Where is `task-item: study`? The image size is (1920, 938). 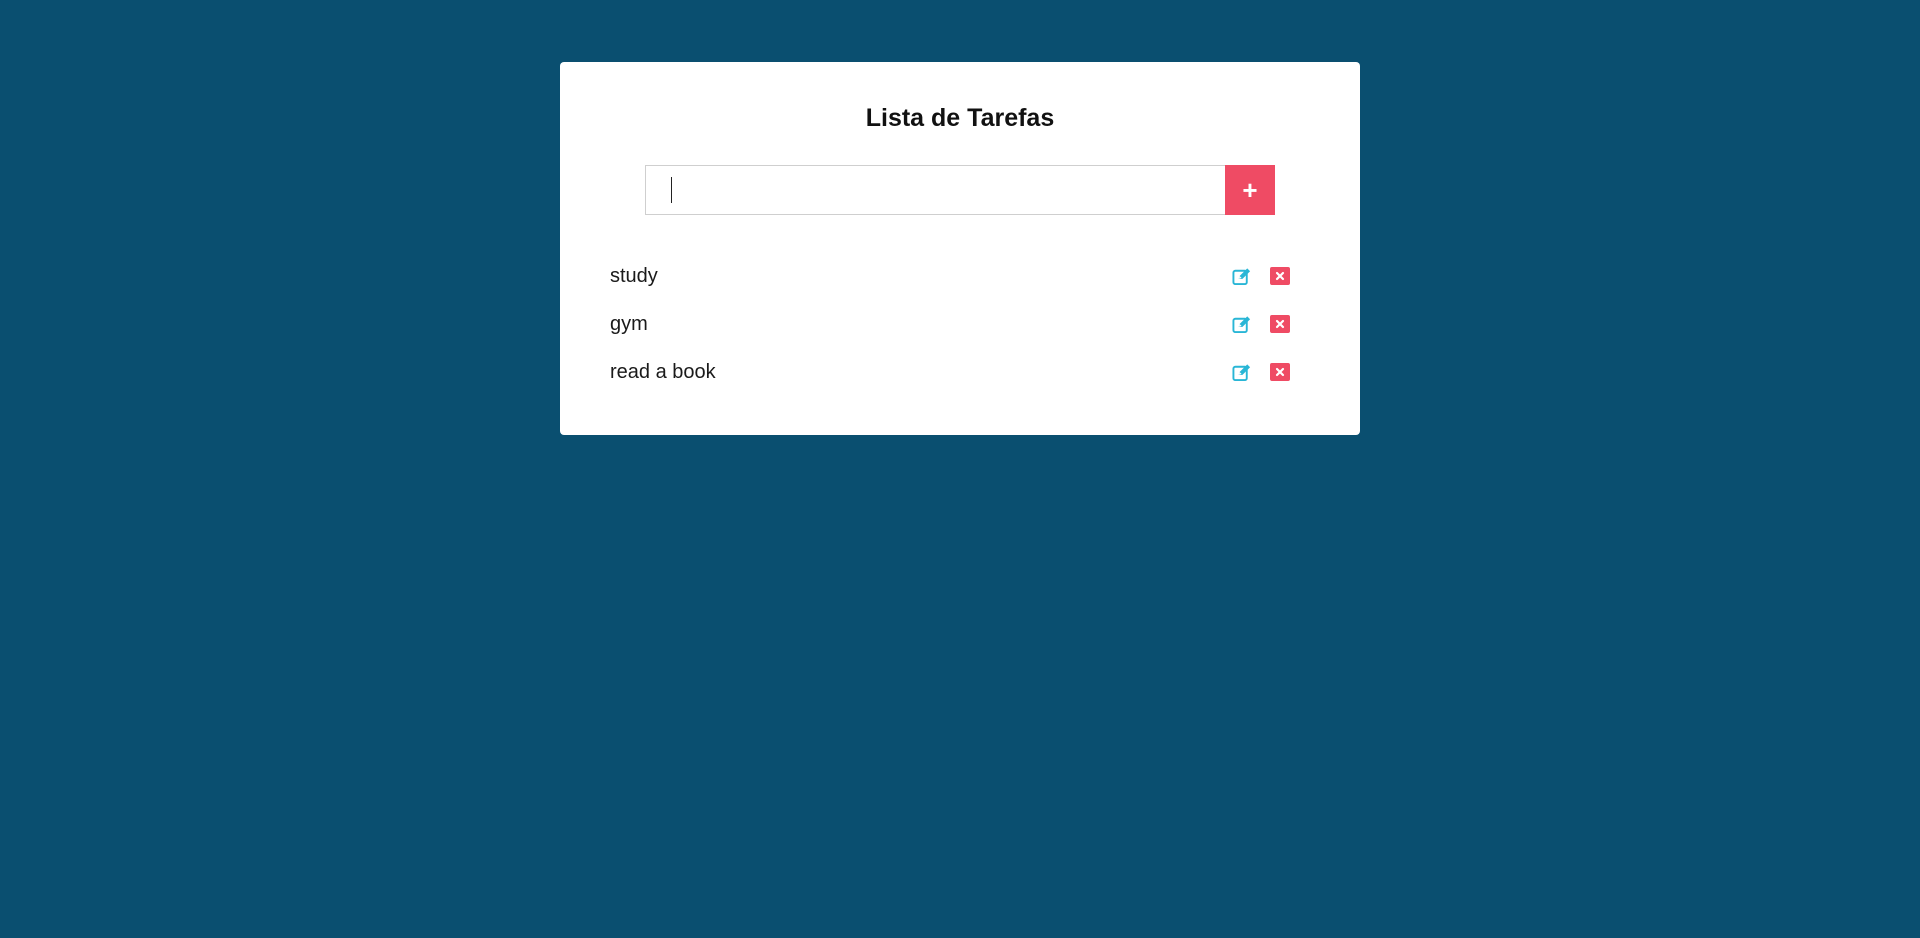
task-item: study is located at coordinates (960, 276).